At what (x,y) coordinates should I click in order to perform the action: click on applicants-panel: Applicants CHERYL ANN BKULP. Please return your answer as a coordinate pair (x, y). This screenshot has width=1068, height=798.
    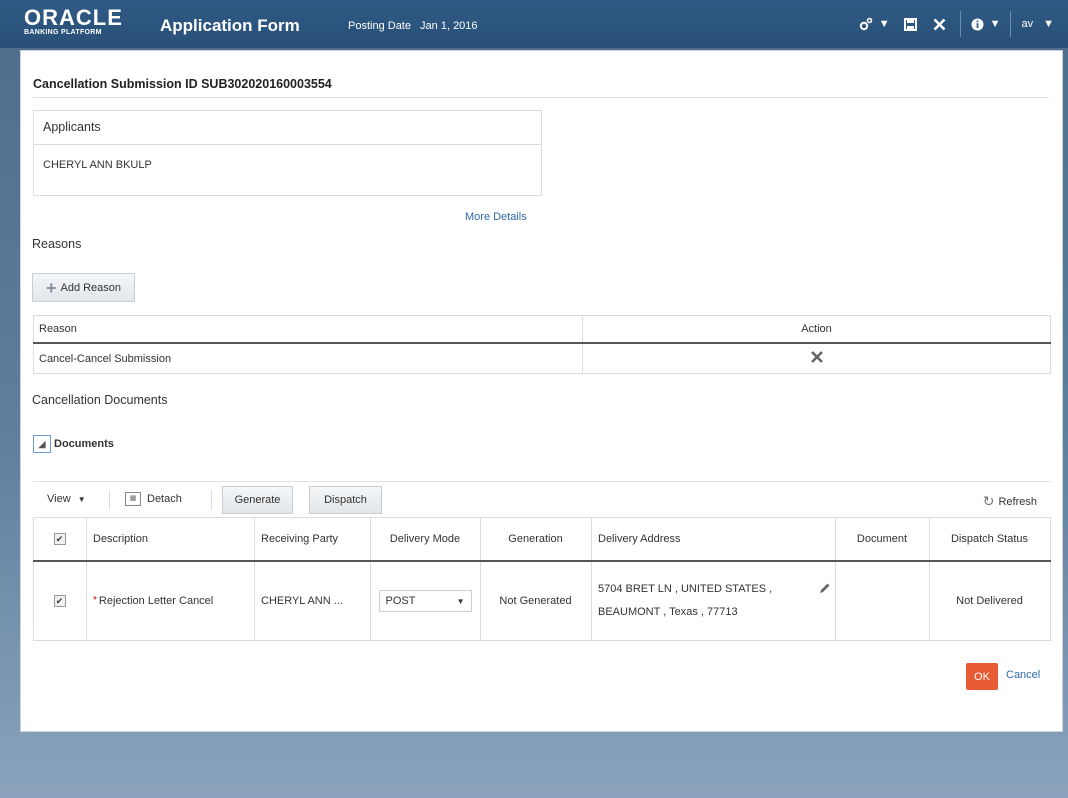
    Looking at the image, I should click on (287, 153).